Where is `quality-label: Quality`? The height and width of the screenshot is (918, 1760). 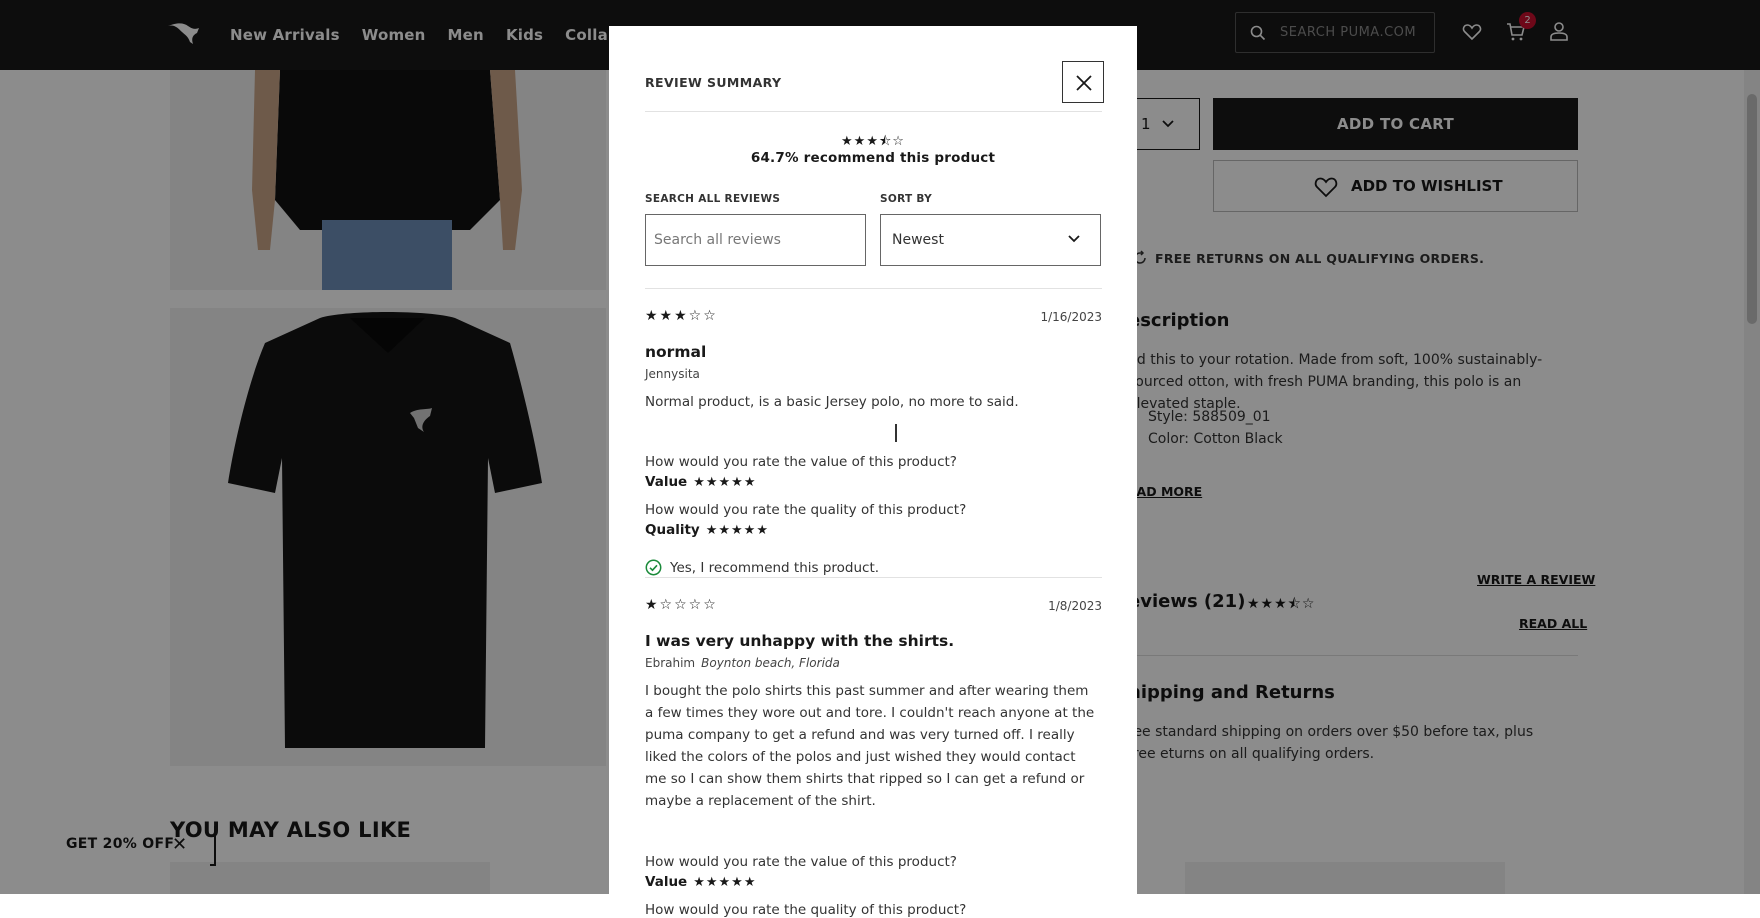
quality-label: Quality is located at coordinates (672, 530).